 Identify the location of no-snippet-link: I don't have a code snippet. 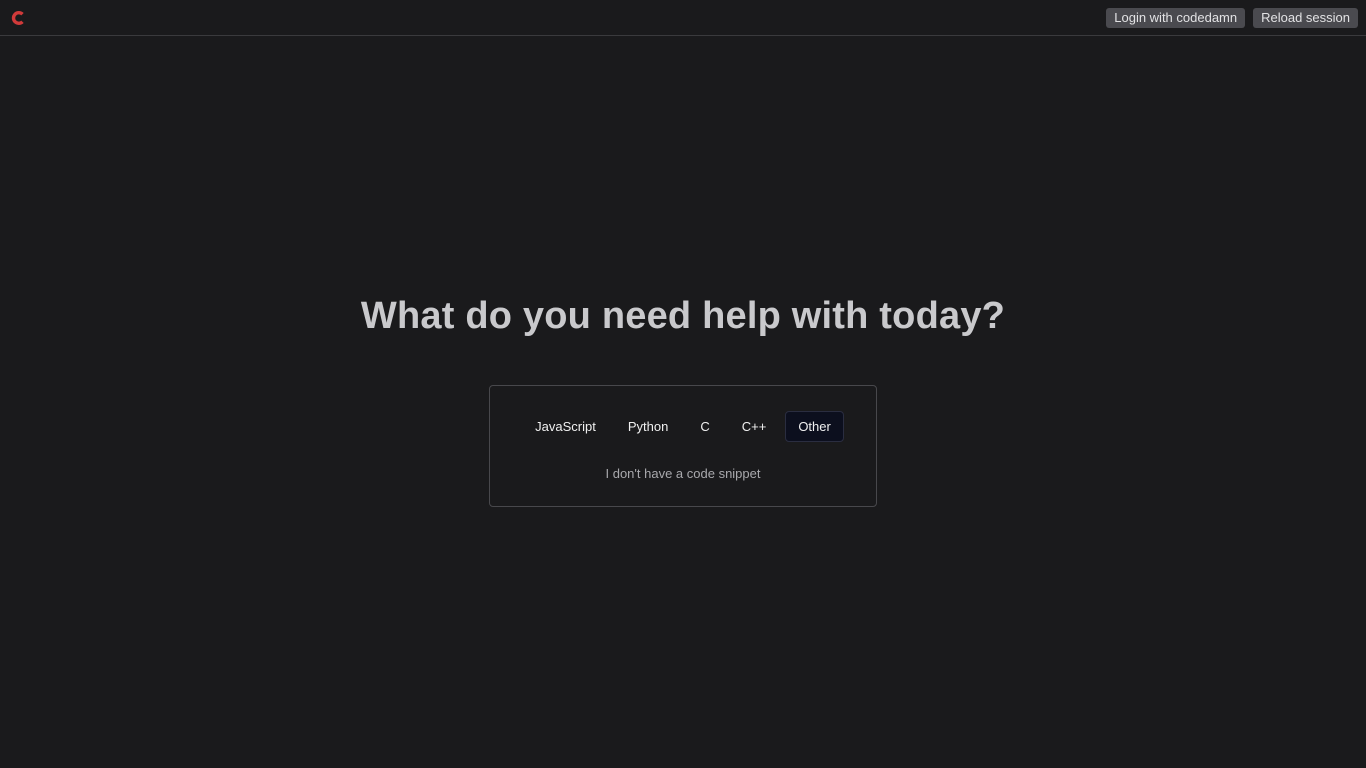
(683, 473).